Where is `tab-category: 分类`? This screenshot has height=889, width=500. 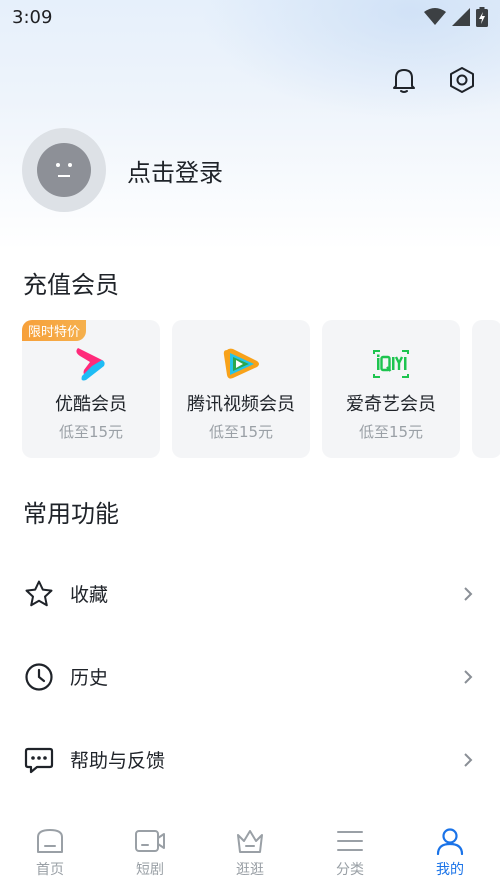 tab-category: 分类 is located at coordinates (350, 853).